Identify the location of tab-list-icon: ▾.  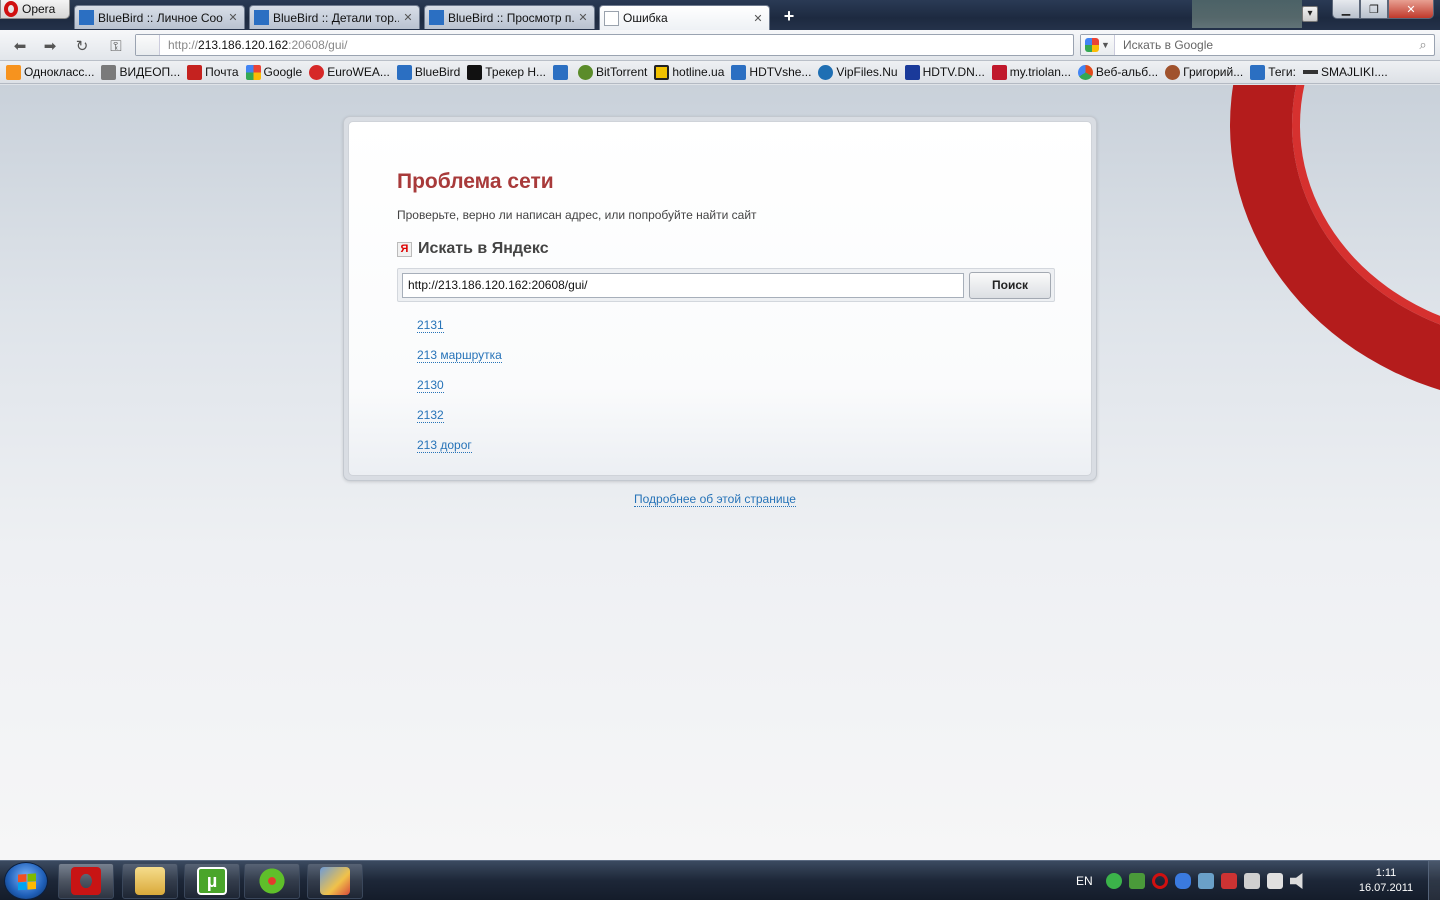
(1310, 14).